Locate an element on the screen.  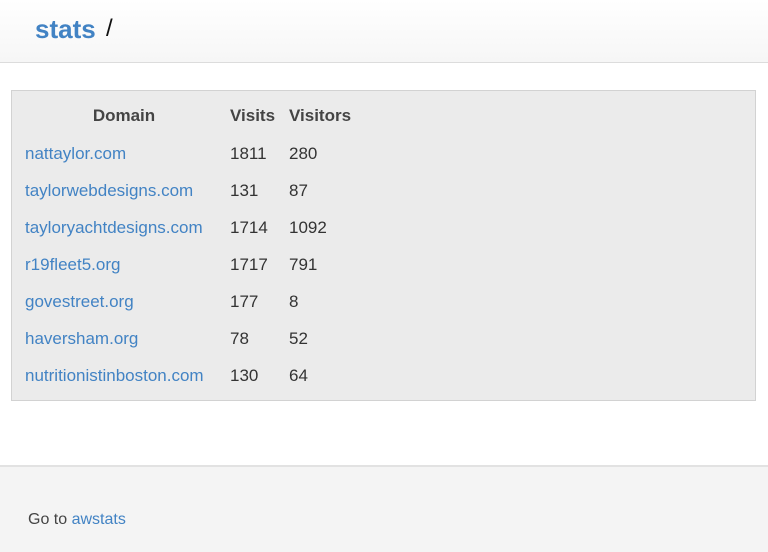
domain-link: nutritionistinboston.com is located at coordinates (114, 375).